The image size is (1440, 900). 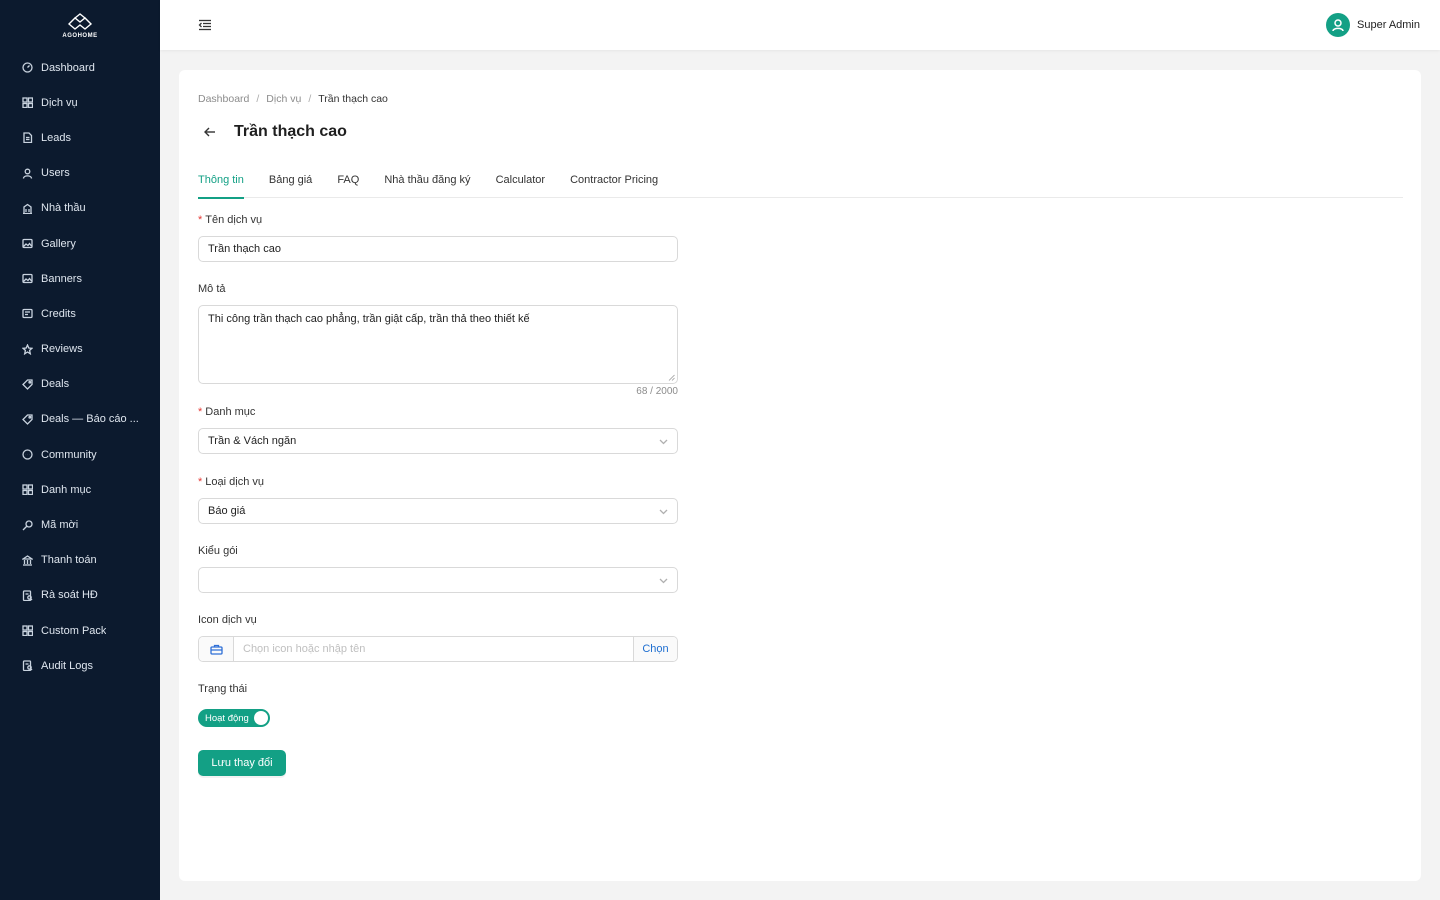 I want to click on sidebar-item: Users, so click(x=80, y=173).